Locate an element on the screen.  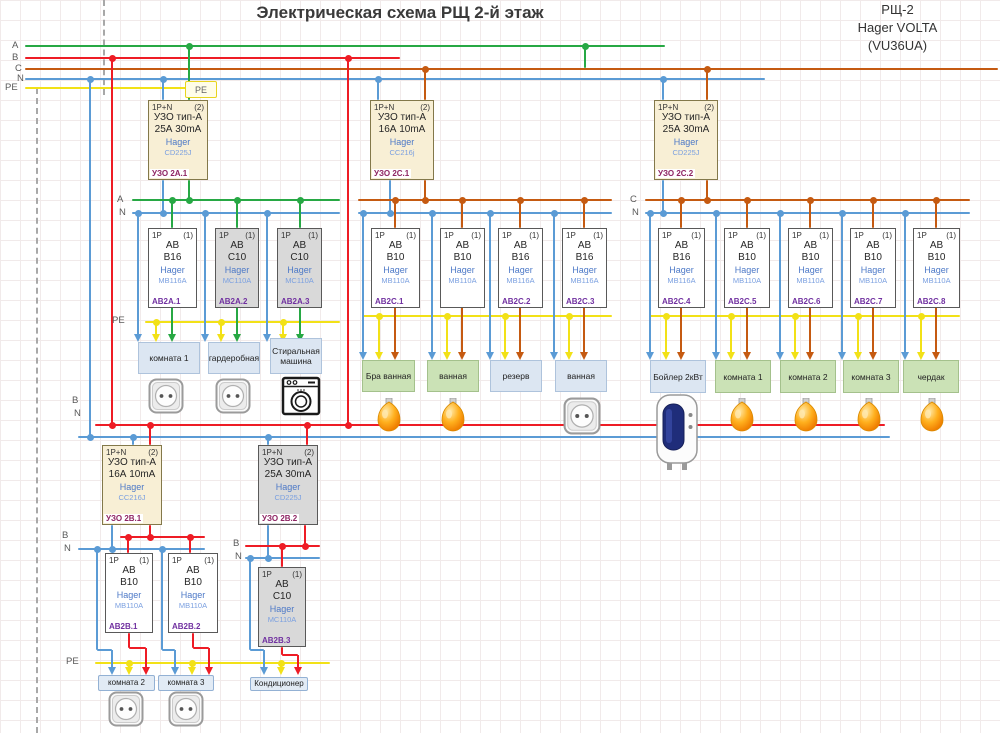
load-label: комната 3 is located at coordinates (186, 682).